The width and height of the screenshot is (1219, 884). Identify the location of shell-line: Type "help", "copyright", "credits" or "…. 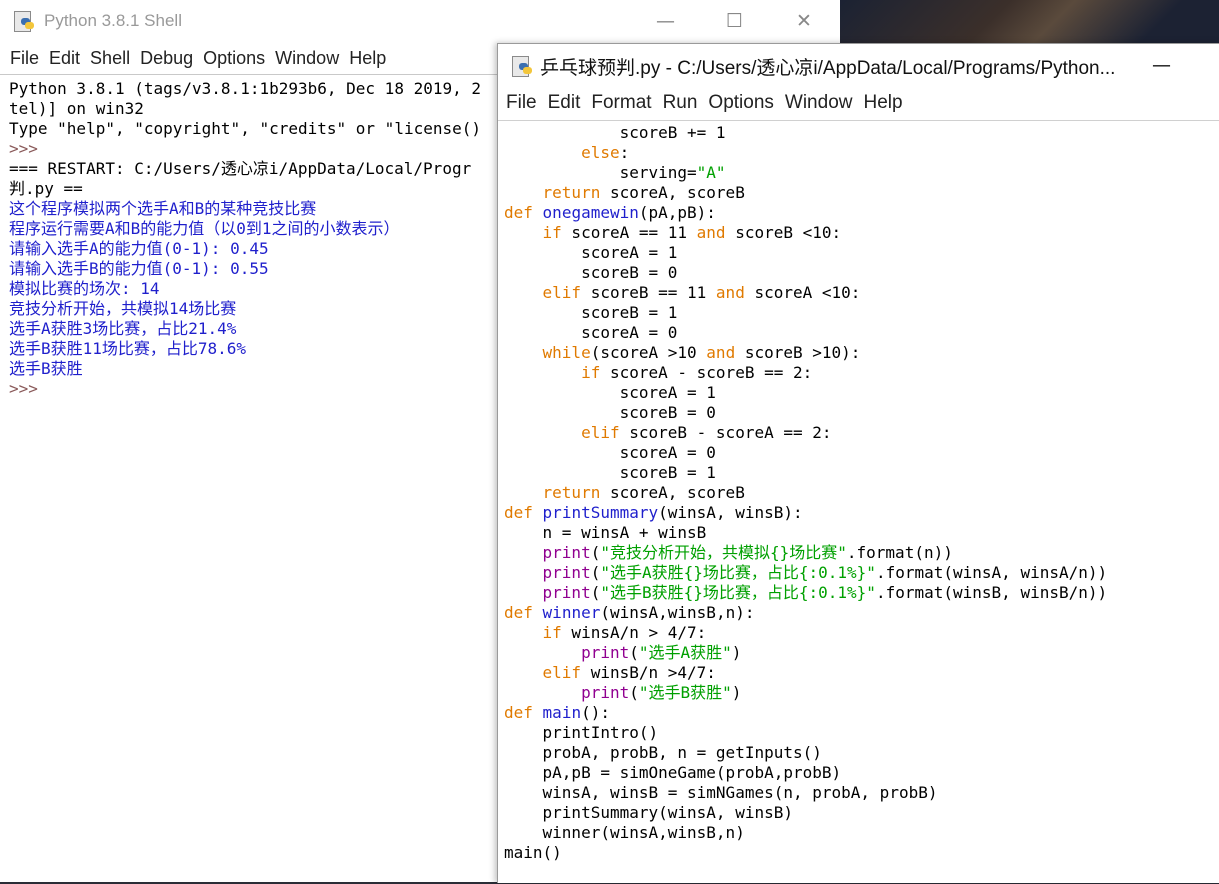
(245, 128).